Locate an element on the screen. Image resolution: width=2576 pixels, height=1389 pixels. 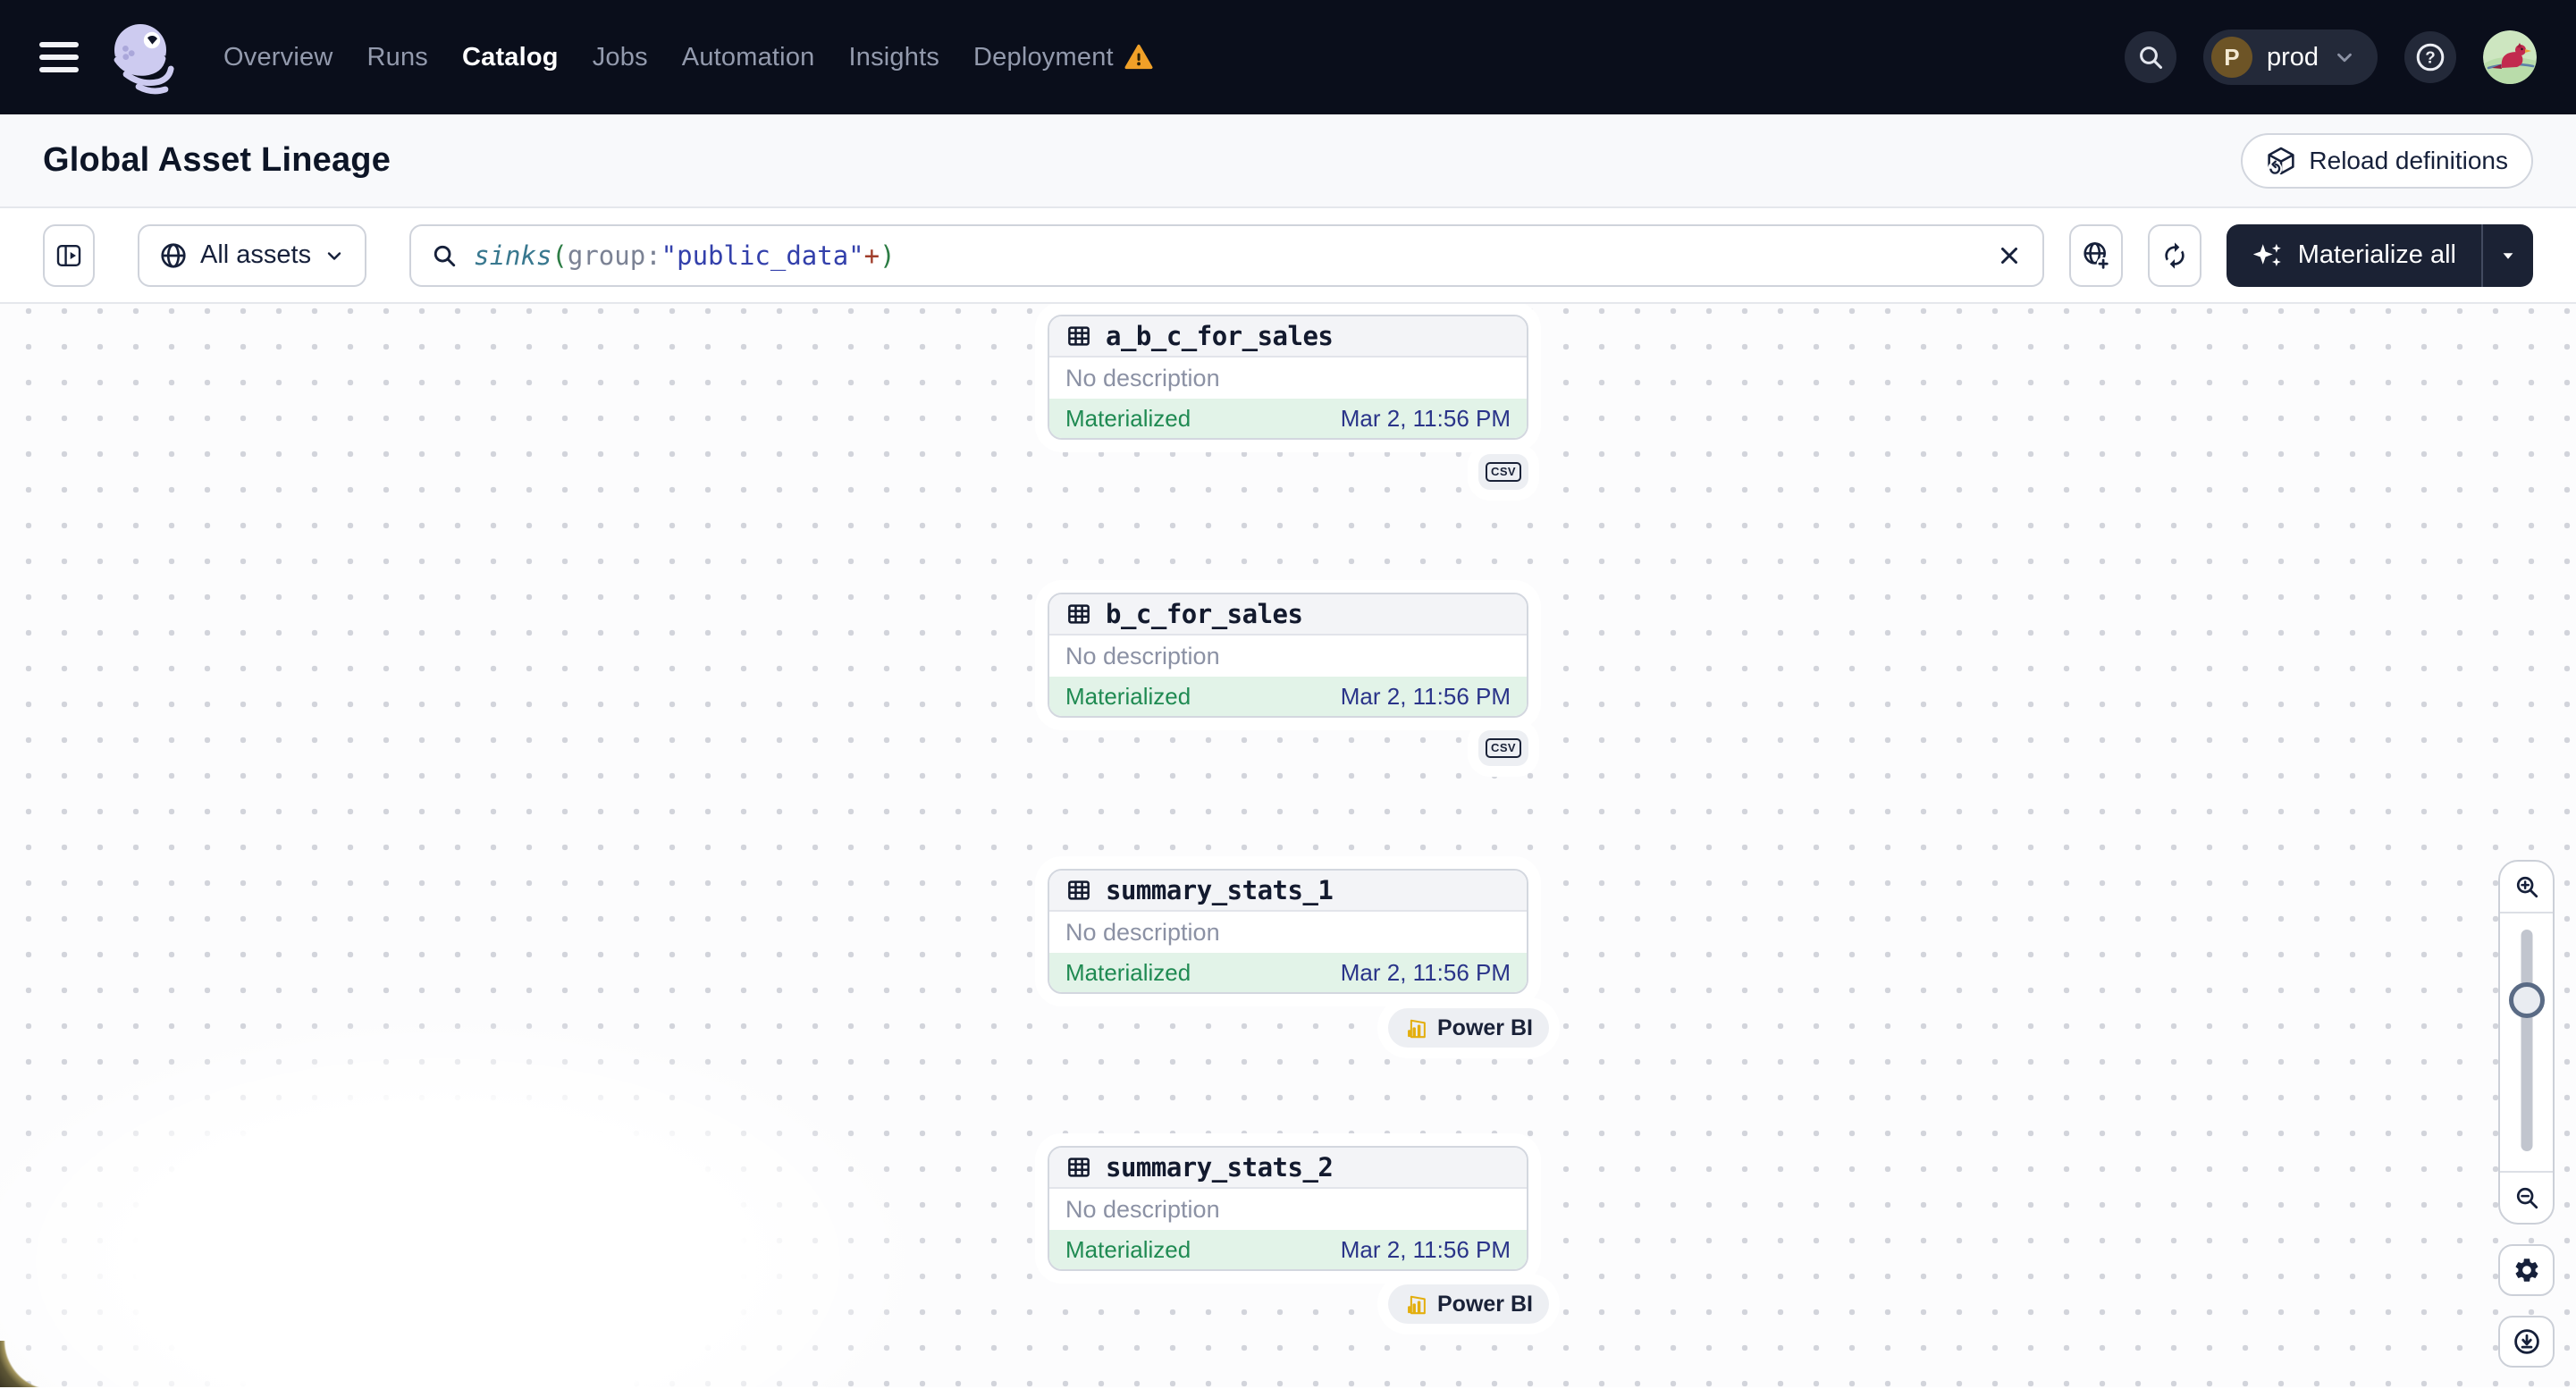
close-icon is located at coordinates (2009, 255).